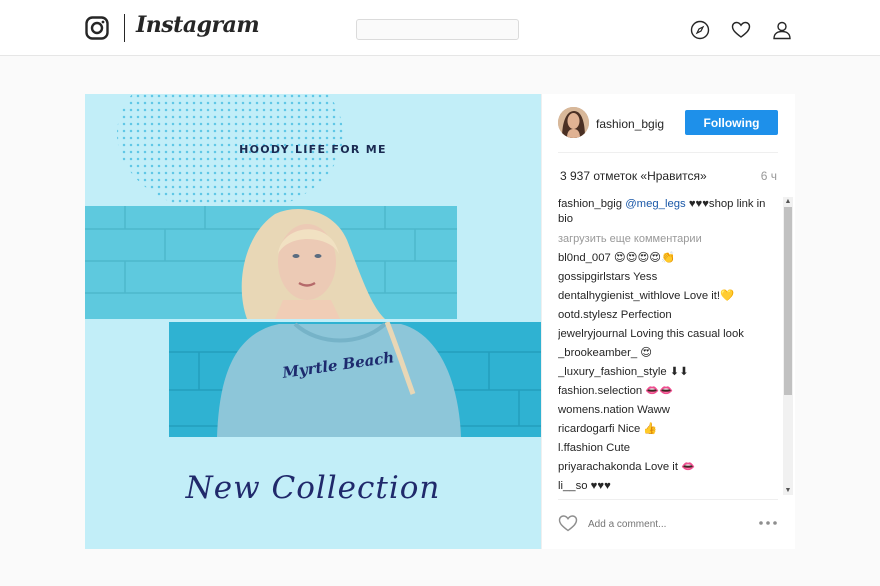 Image resolution: width=880 pixels, height=586 pixels. I want to click on more-options-icon, so click(768, 523).